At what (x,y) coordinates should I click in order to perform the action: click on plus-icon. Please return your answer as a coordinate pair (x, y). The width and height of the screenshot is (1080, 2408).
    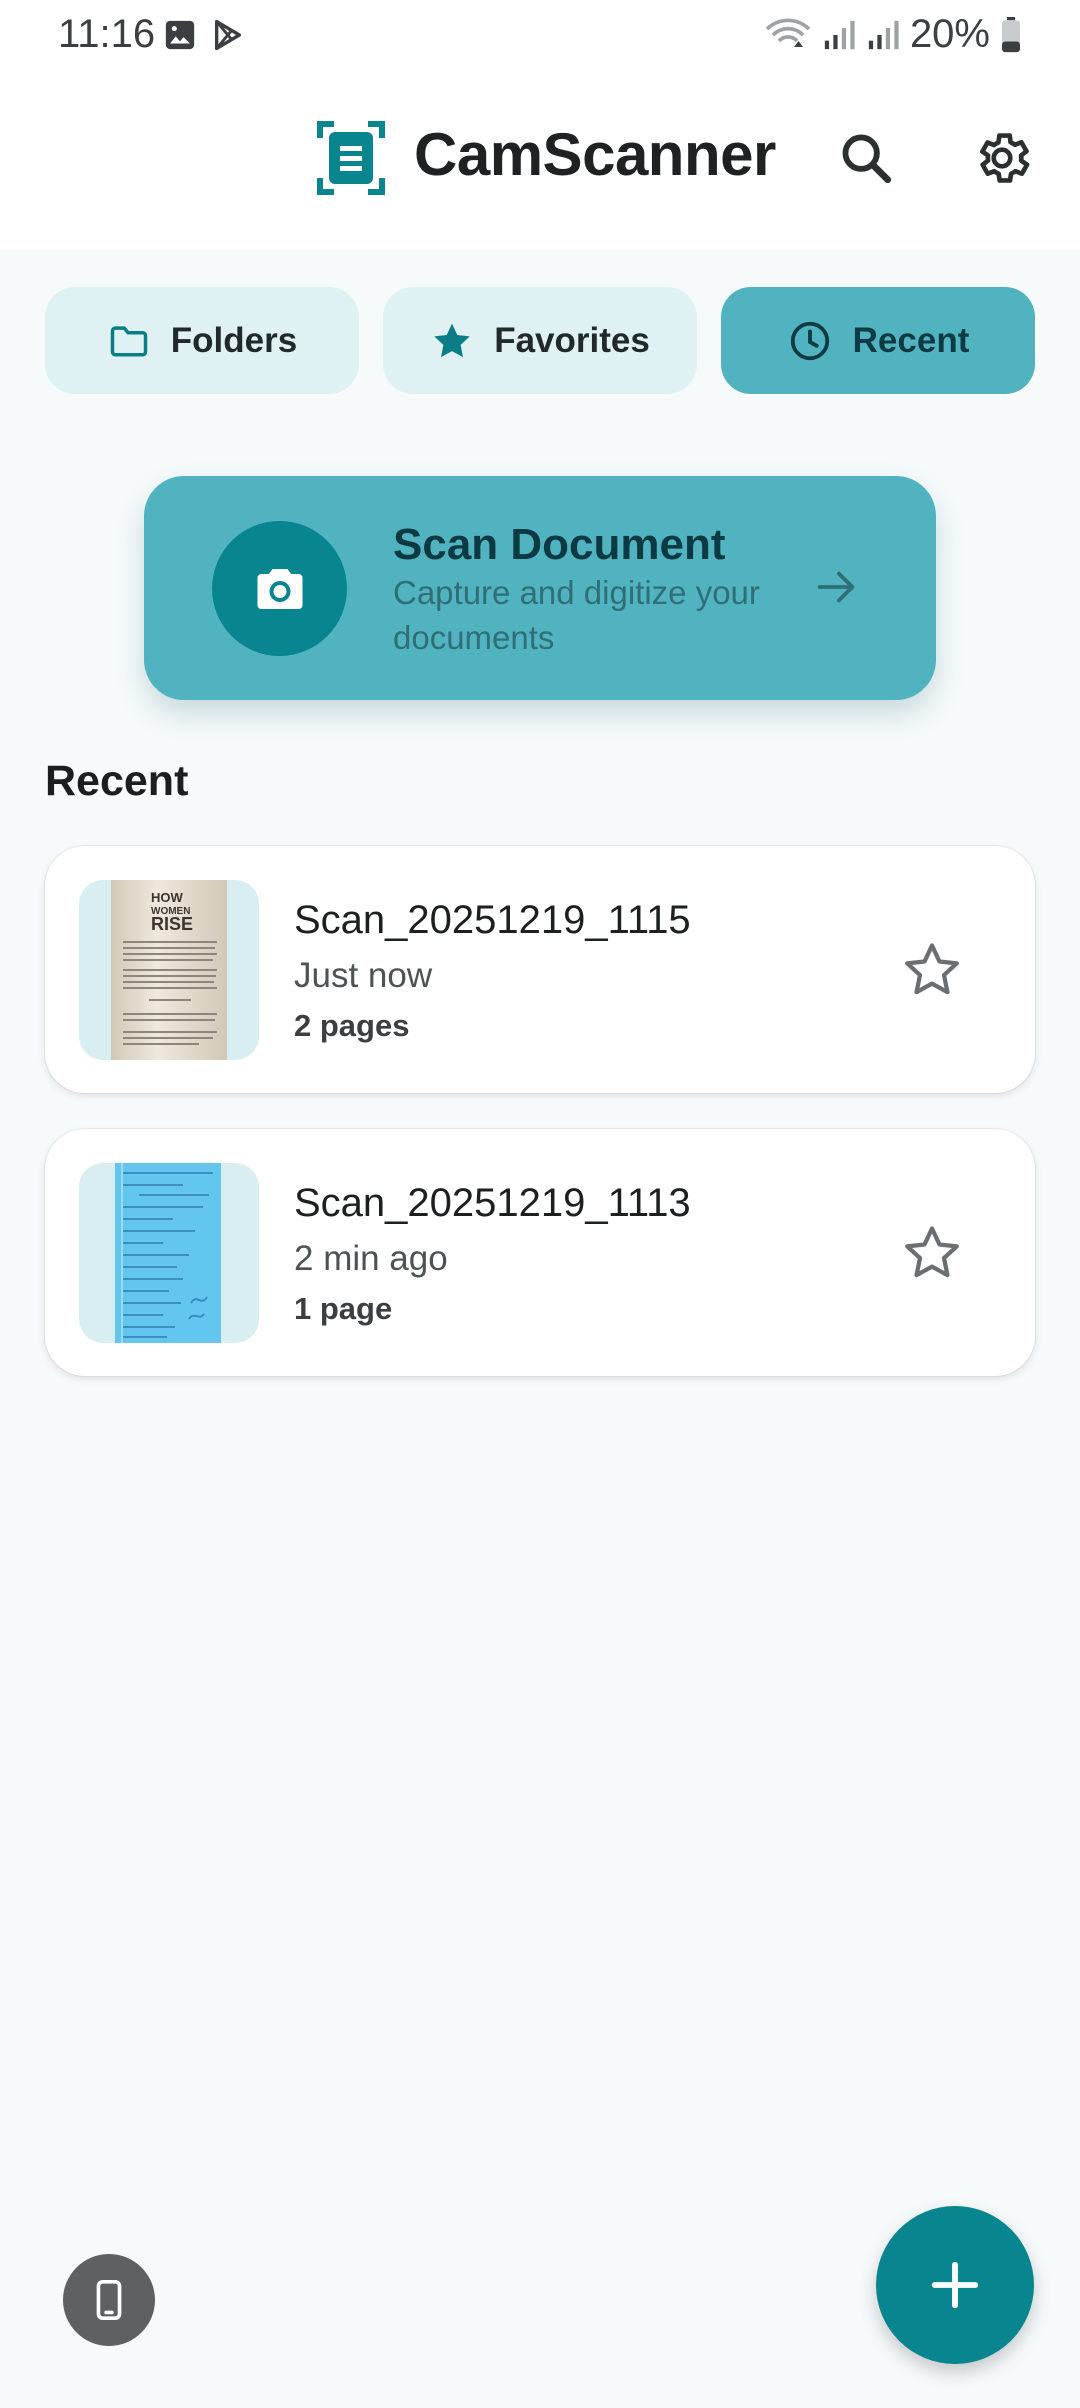
    Looking at the image, I should click on (955, 2285).